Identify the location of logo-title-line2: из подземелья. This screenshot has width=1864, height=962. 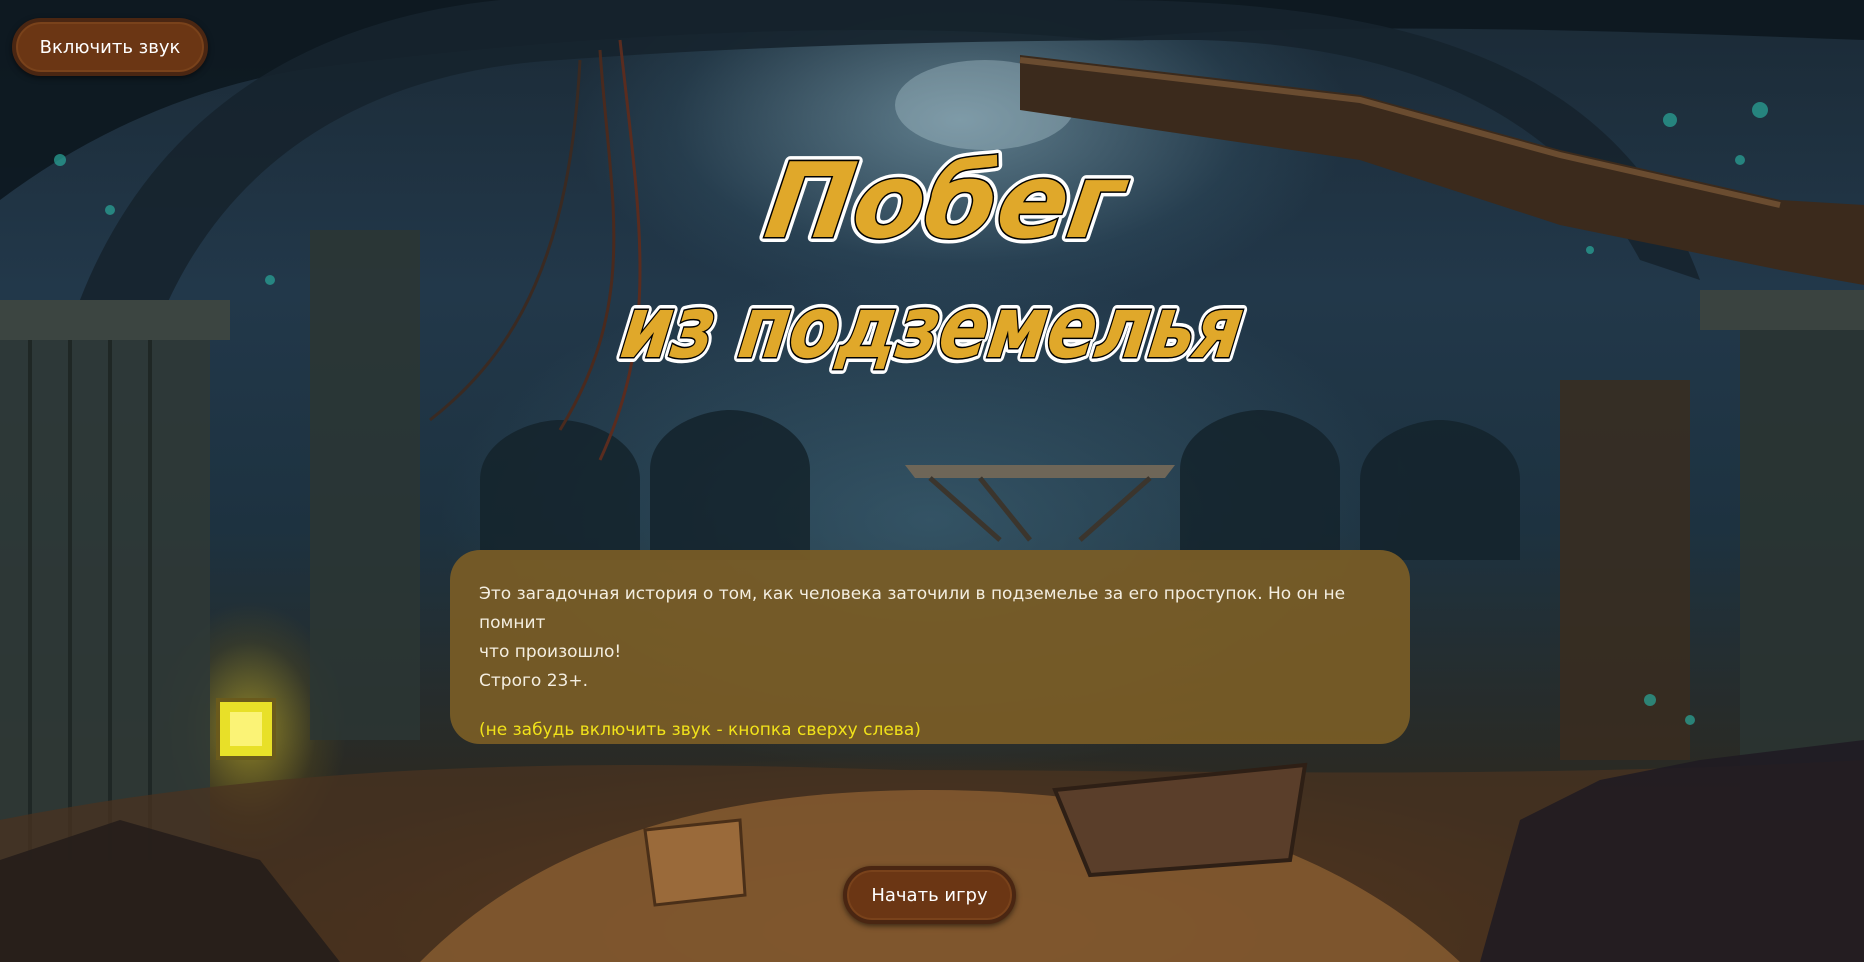
(932, 328).